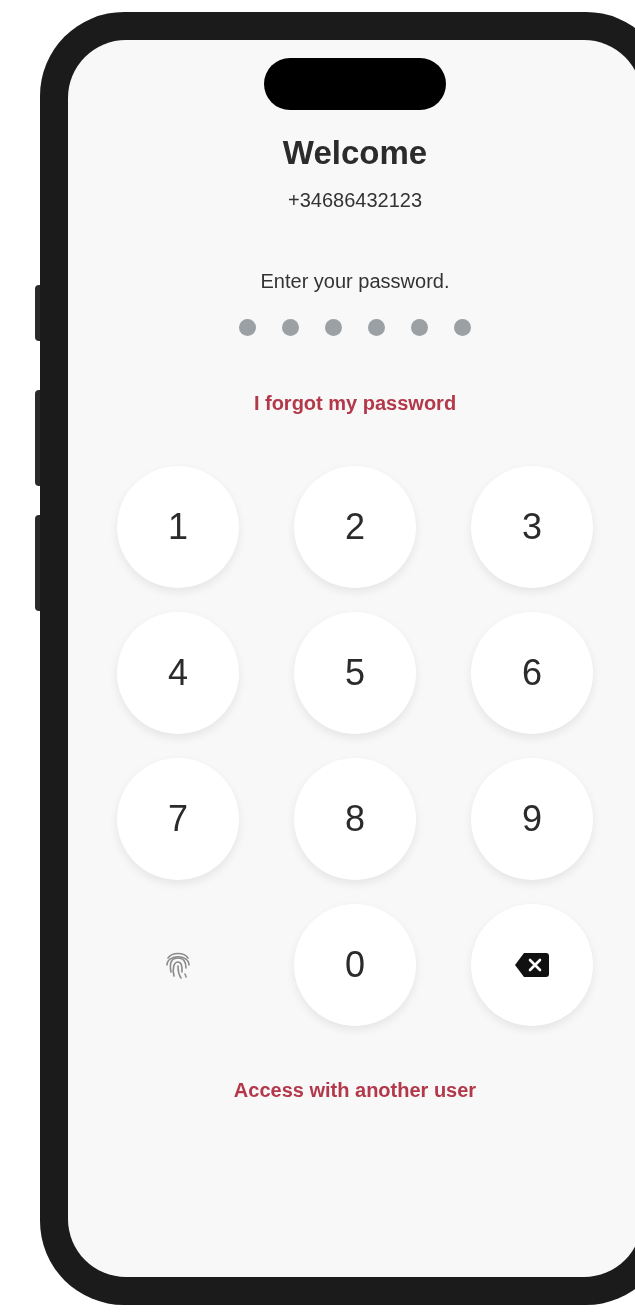 This screenshot has width=635, height=1312. I want to click on digit-key: 9, so click(532, 819).